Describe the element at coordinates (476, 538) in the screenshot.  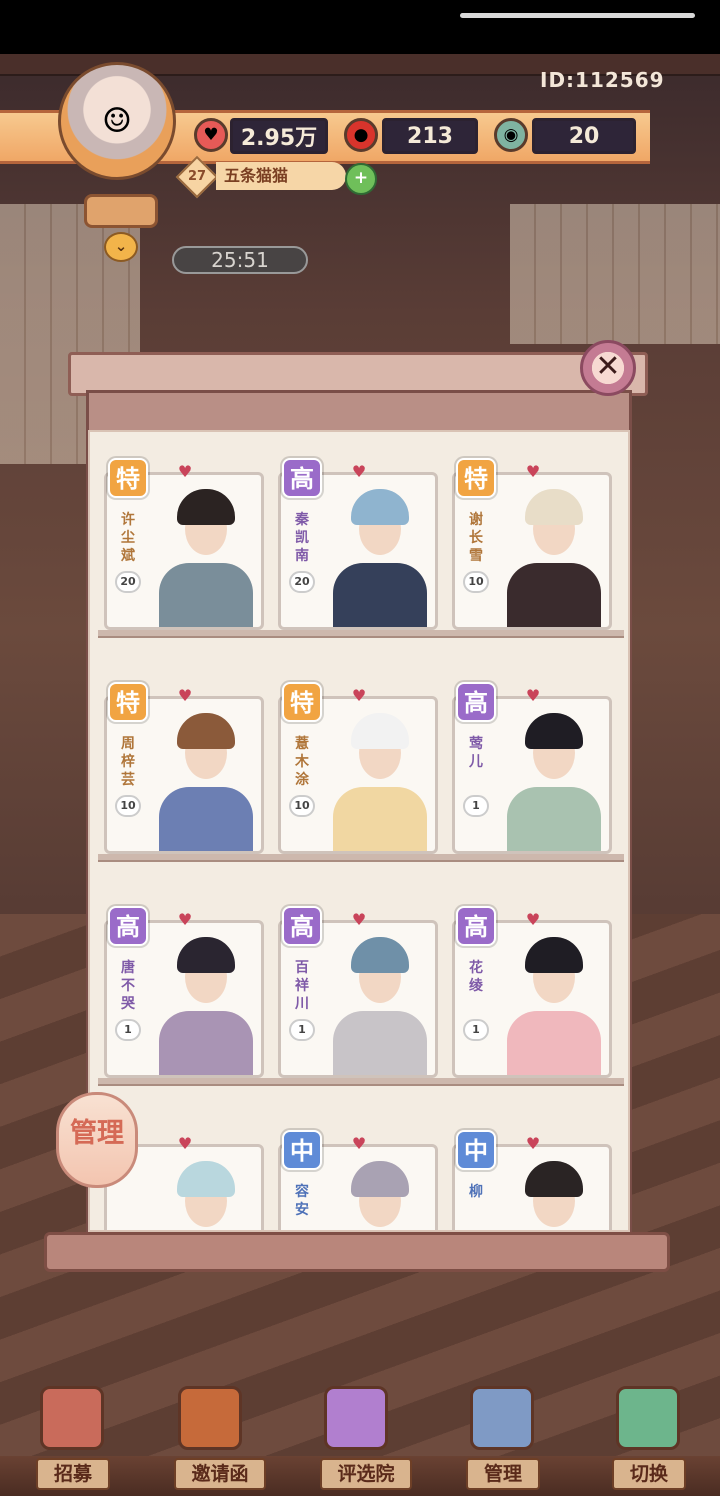
I see `character-name: 谢长雪` at that location.